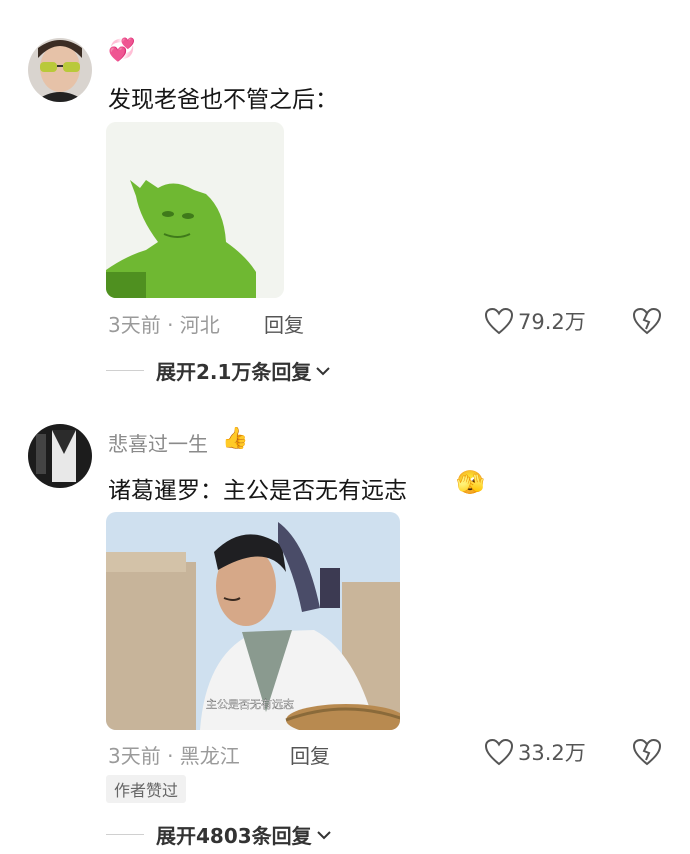  What do you see at coordinates (158, 442) in the screenshot?
I see `username: 悲喜过一生` at bounding box center [158, 442].